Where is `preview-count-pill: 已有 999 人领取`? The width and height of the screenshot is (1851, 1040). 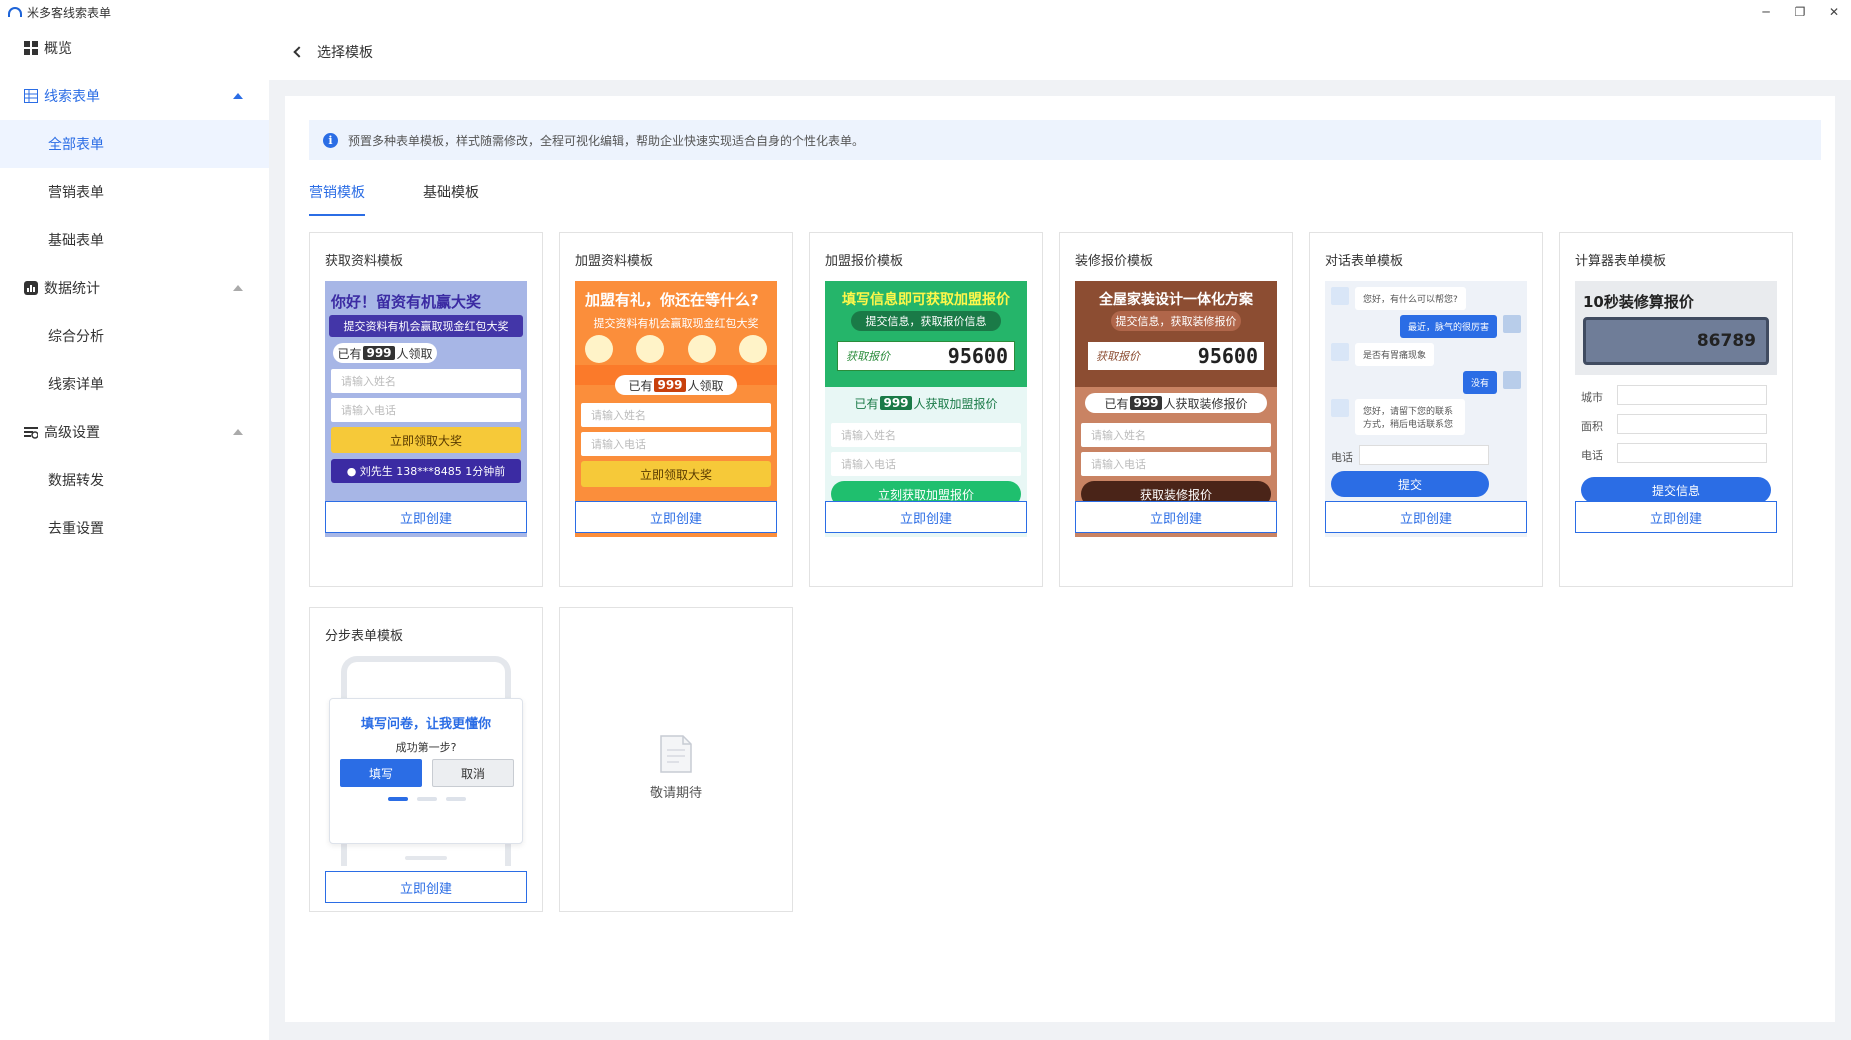 preview-count-pill: 已有 999 人领取 is located at coordinates (385, 353).